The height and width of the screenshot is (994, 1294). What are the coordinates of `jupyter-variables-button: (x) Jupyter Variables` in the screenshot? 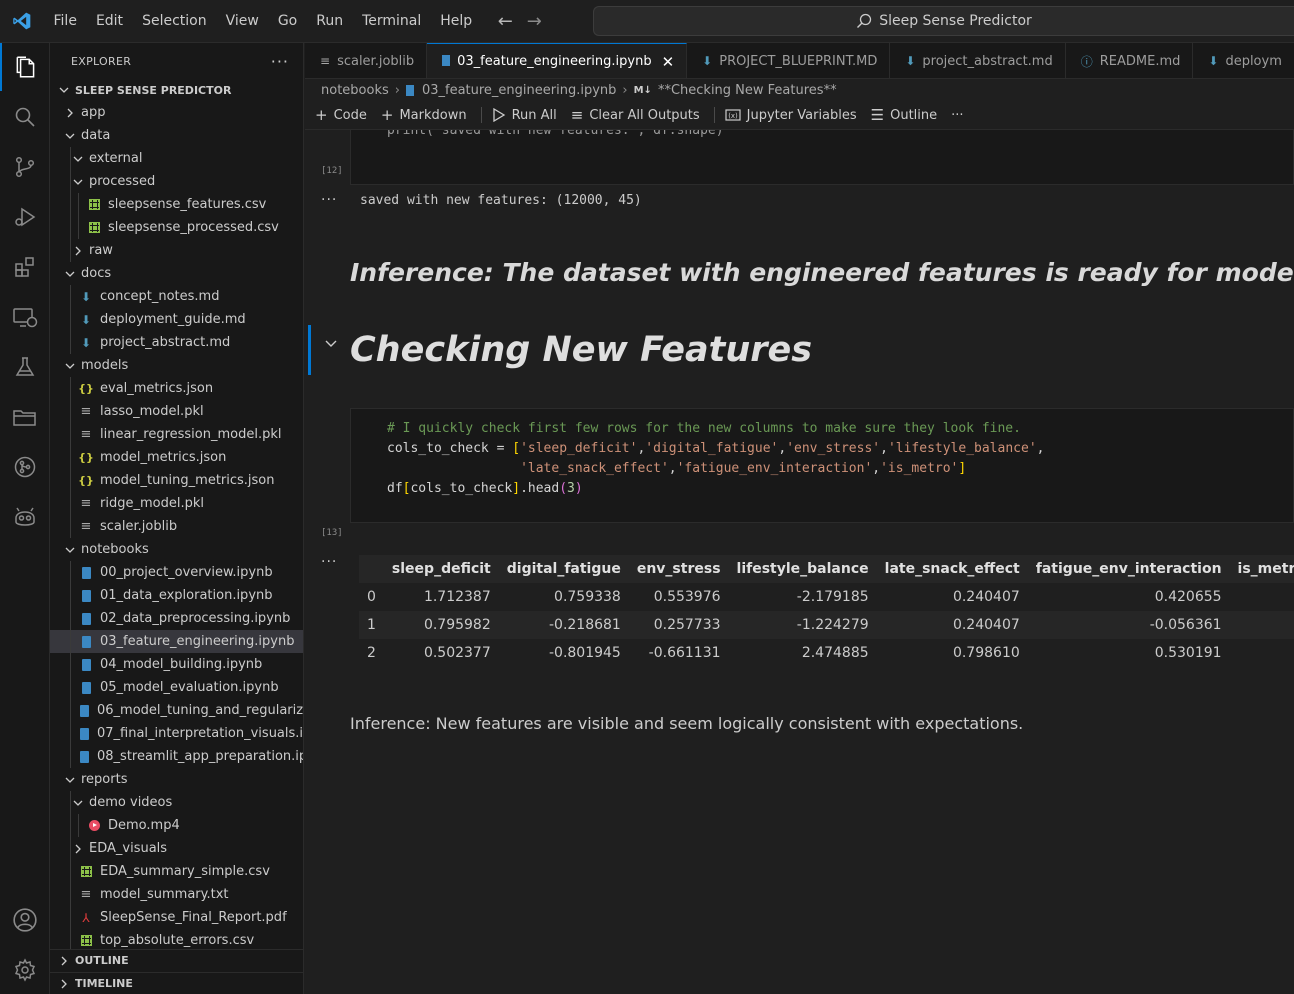 It's located at (791, 115).